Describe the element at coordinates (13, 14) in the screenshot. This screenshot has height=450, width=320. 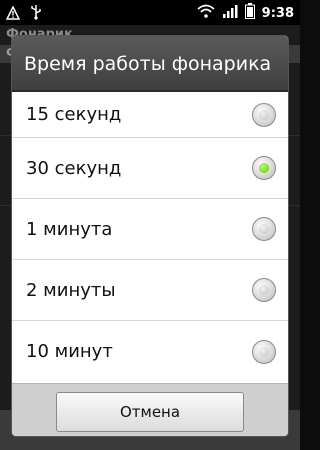
I see `alert-icon` at that location.